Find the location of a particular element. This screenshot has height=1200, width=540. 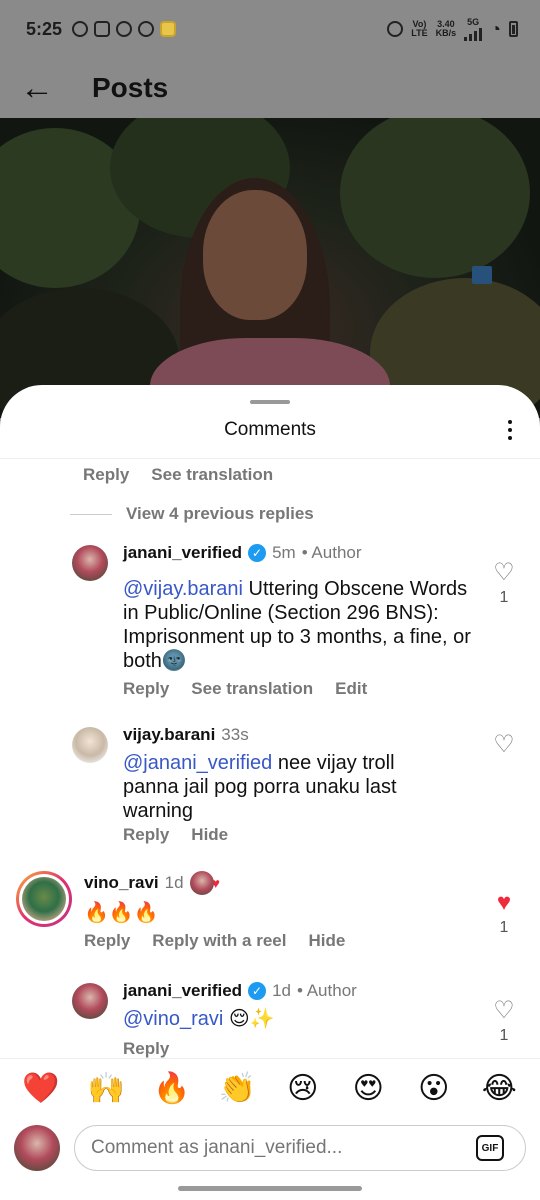

story-ring is located at coordinates (44, 899).